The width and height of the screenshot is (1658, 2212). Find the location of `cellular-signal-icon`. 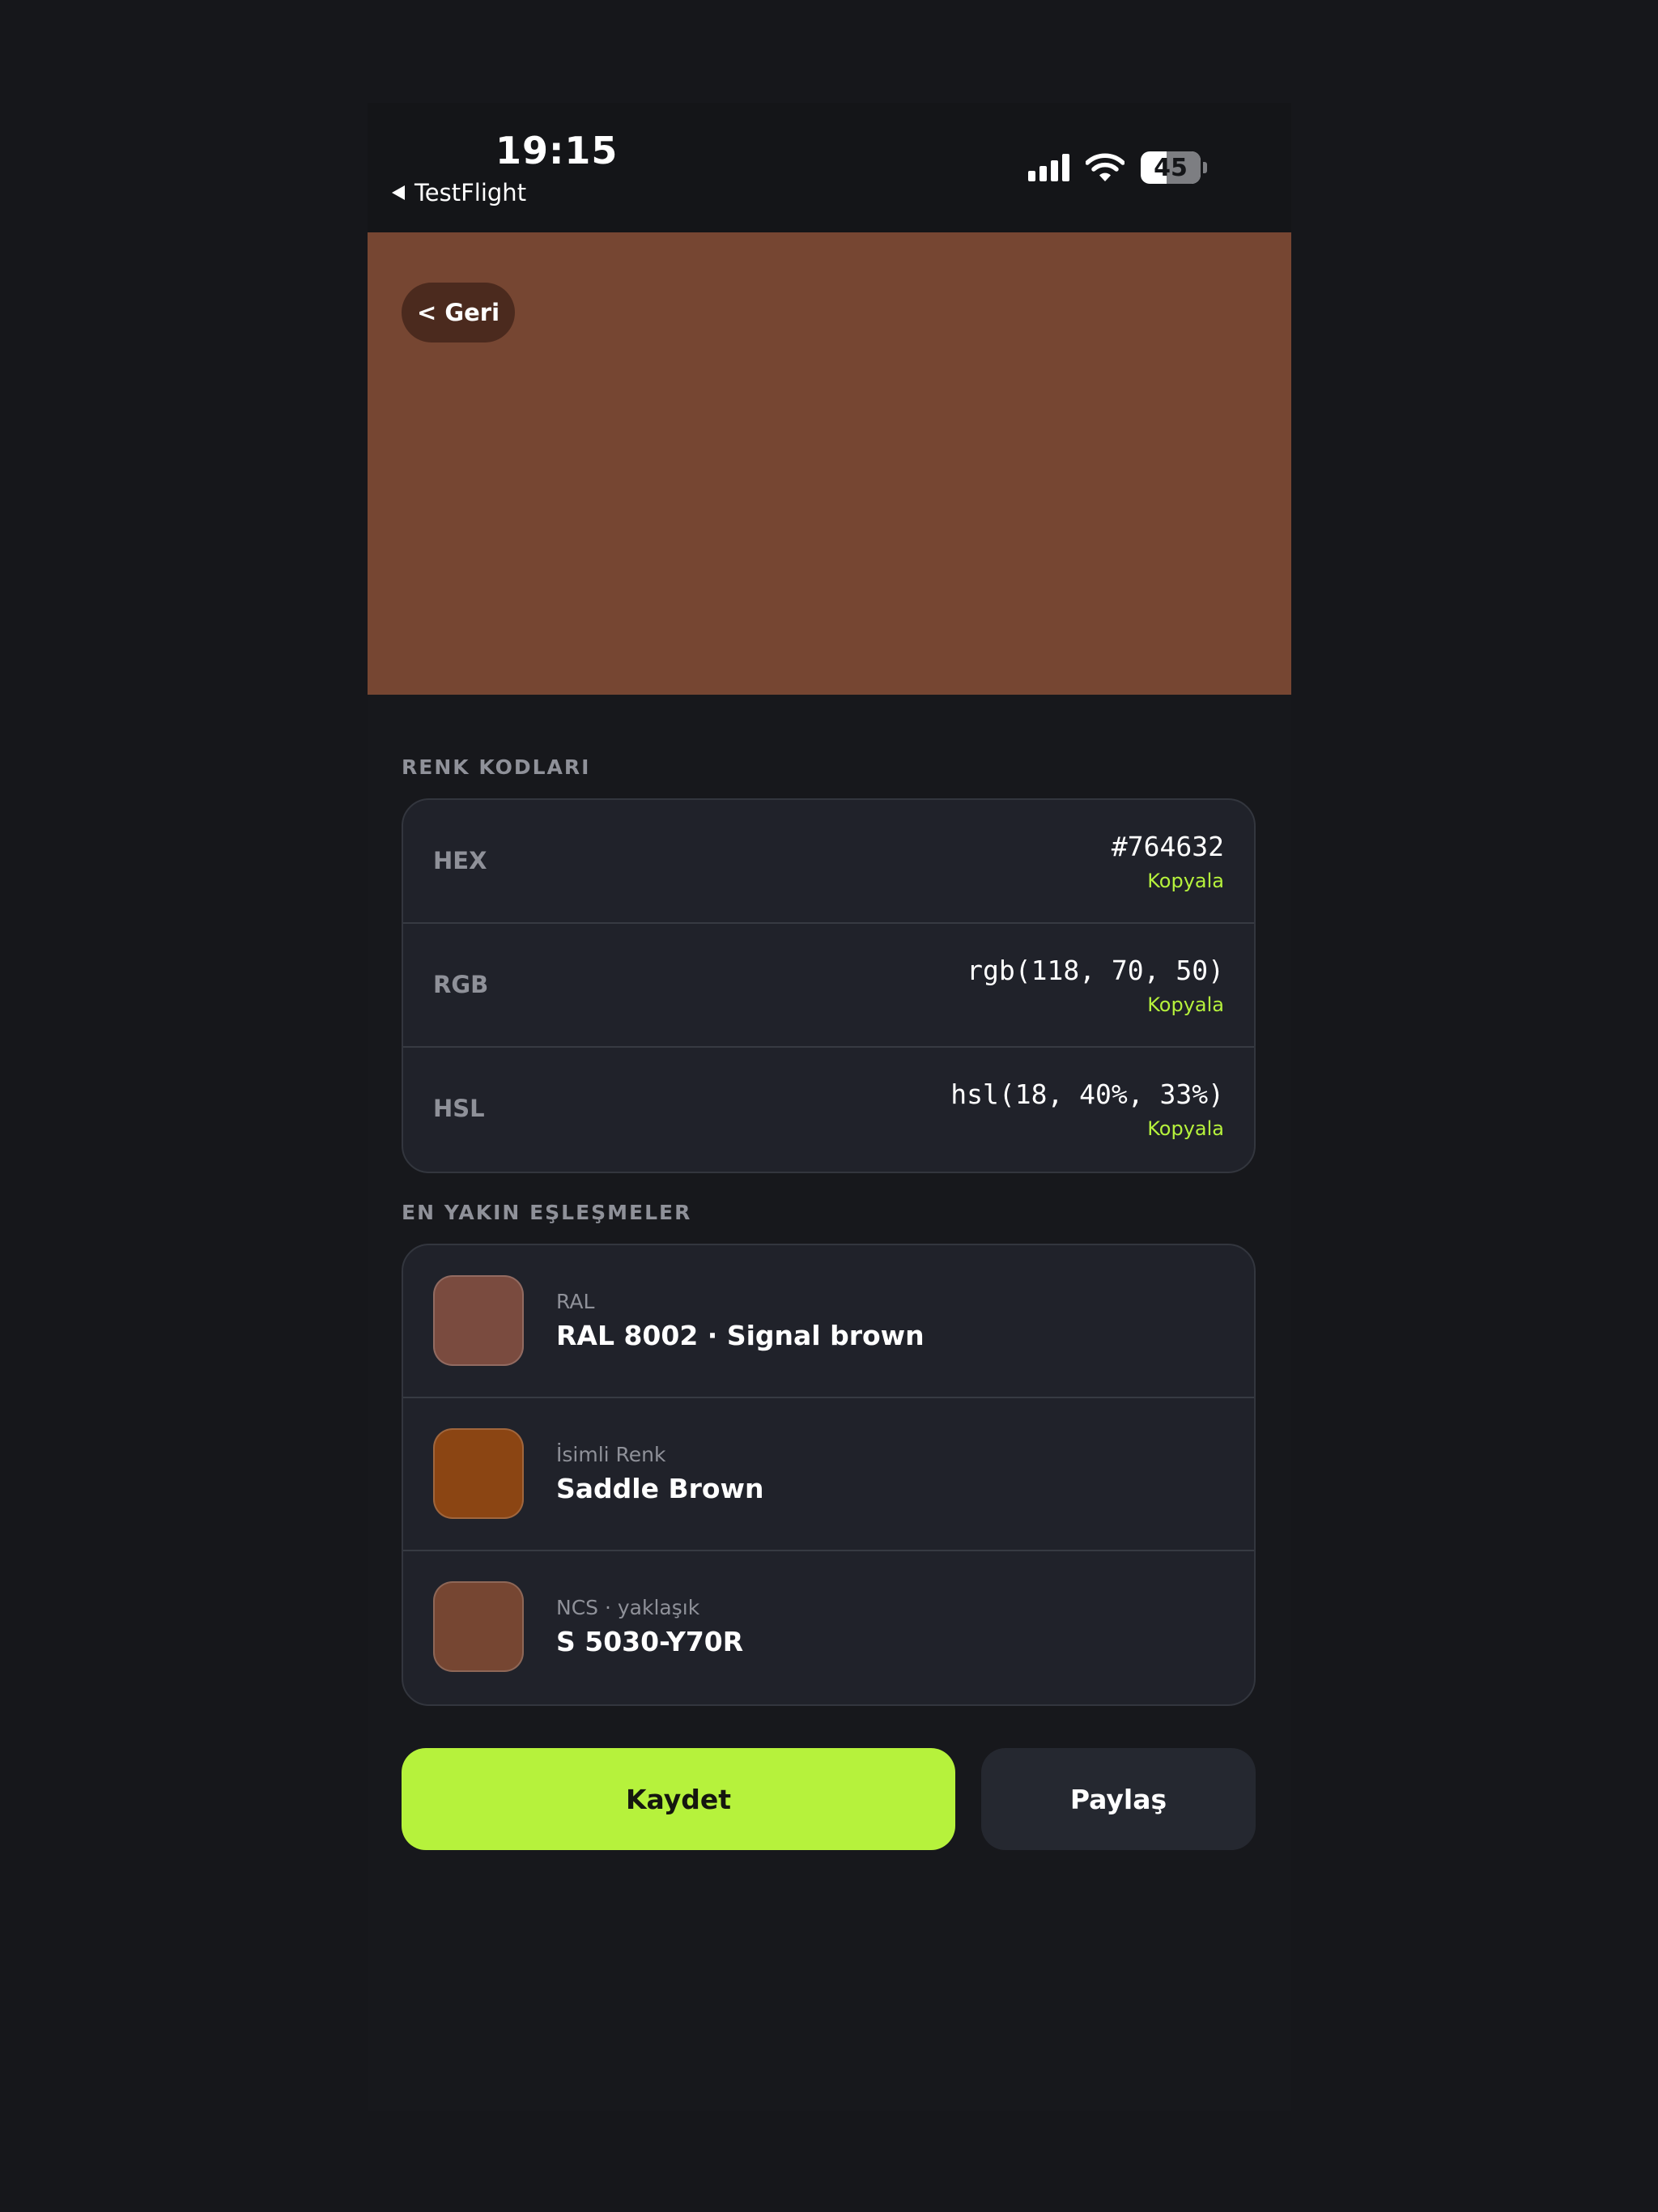

cellular-signal-icon is located at coordinates (1048, 167).